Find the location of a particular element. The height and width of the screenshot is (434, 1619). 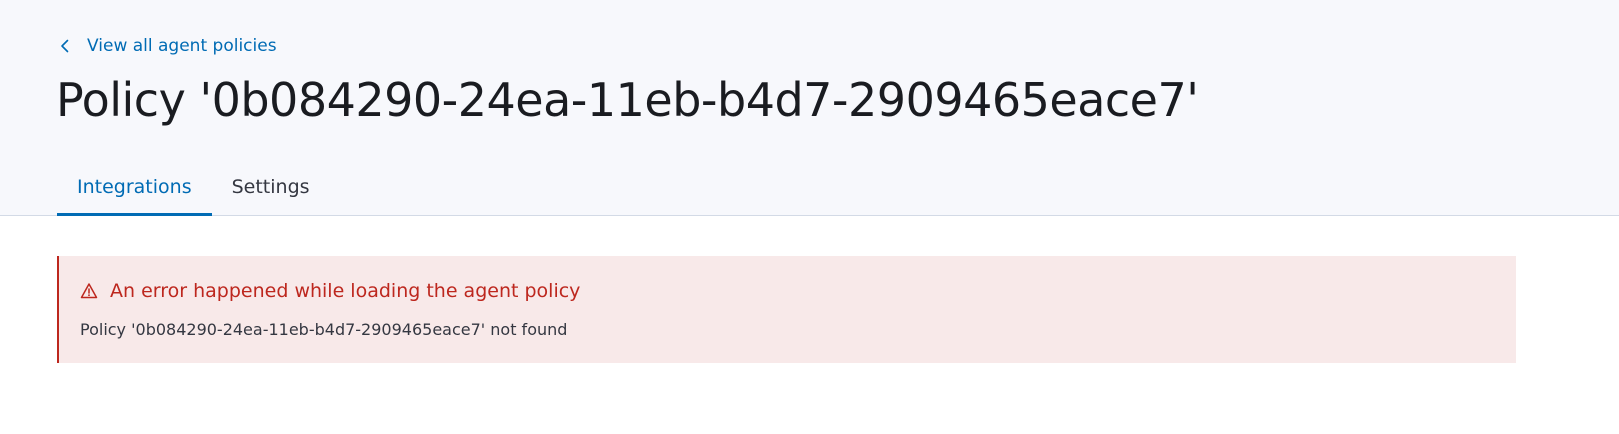

chevron-left-icon is located at coordinates (65, 46).